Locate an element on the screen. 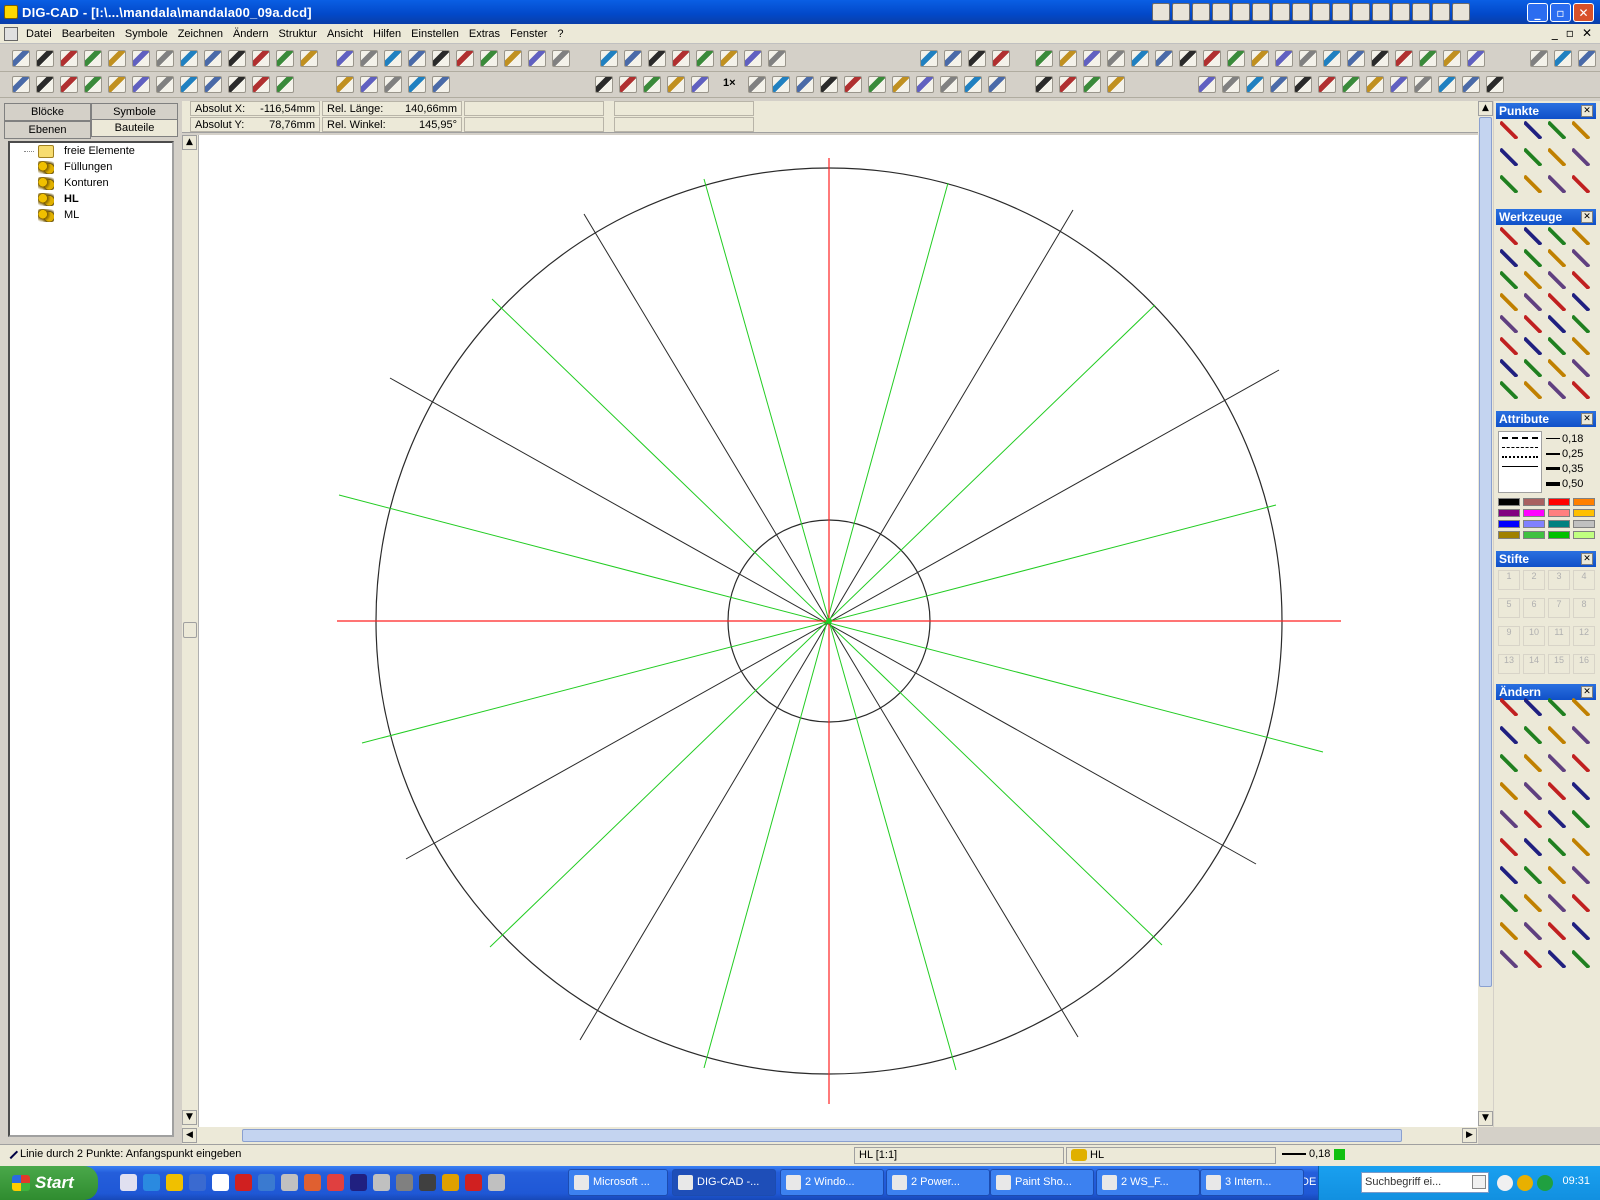 Image resolution: width=1600 pixels, height=1200 pixels. menu-extras: Extras is located at coordinates (484, 34).